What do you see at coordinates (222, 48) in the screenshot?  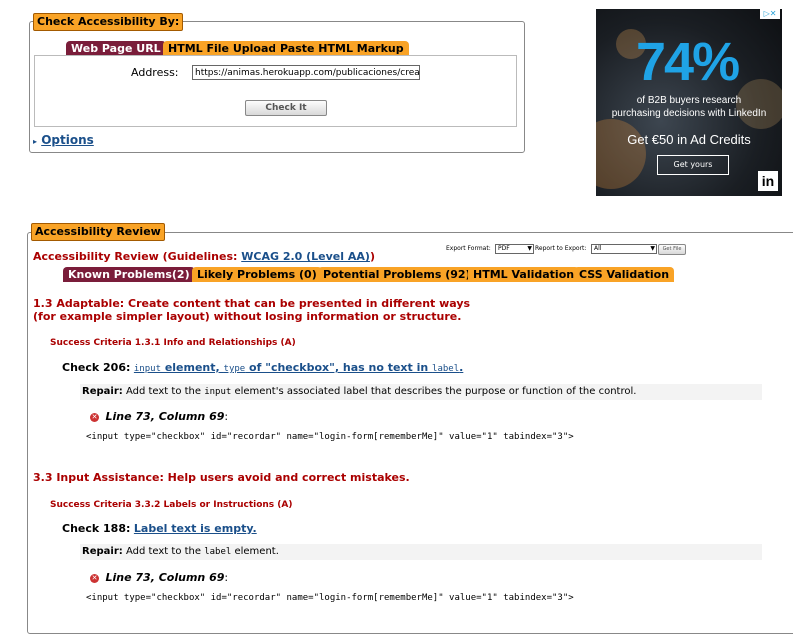 I see `tab-html-file-upload: HTML File Upload` at bounding box center [222, 48].